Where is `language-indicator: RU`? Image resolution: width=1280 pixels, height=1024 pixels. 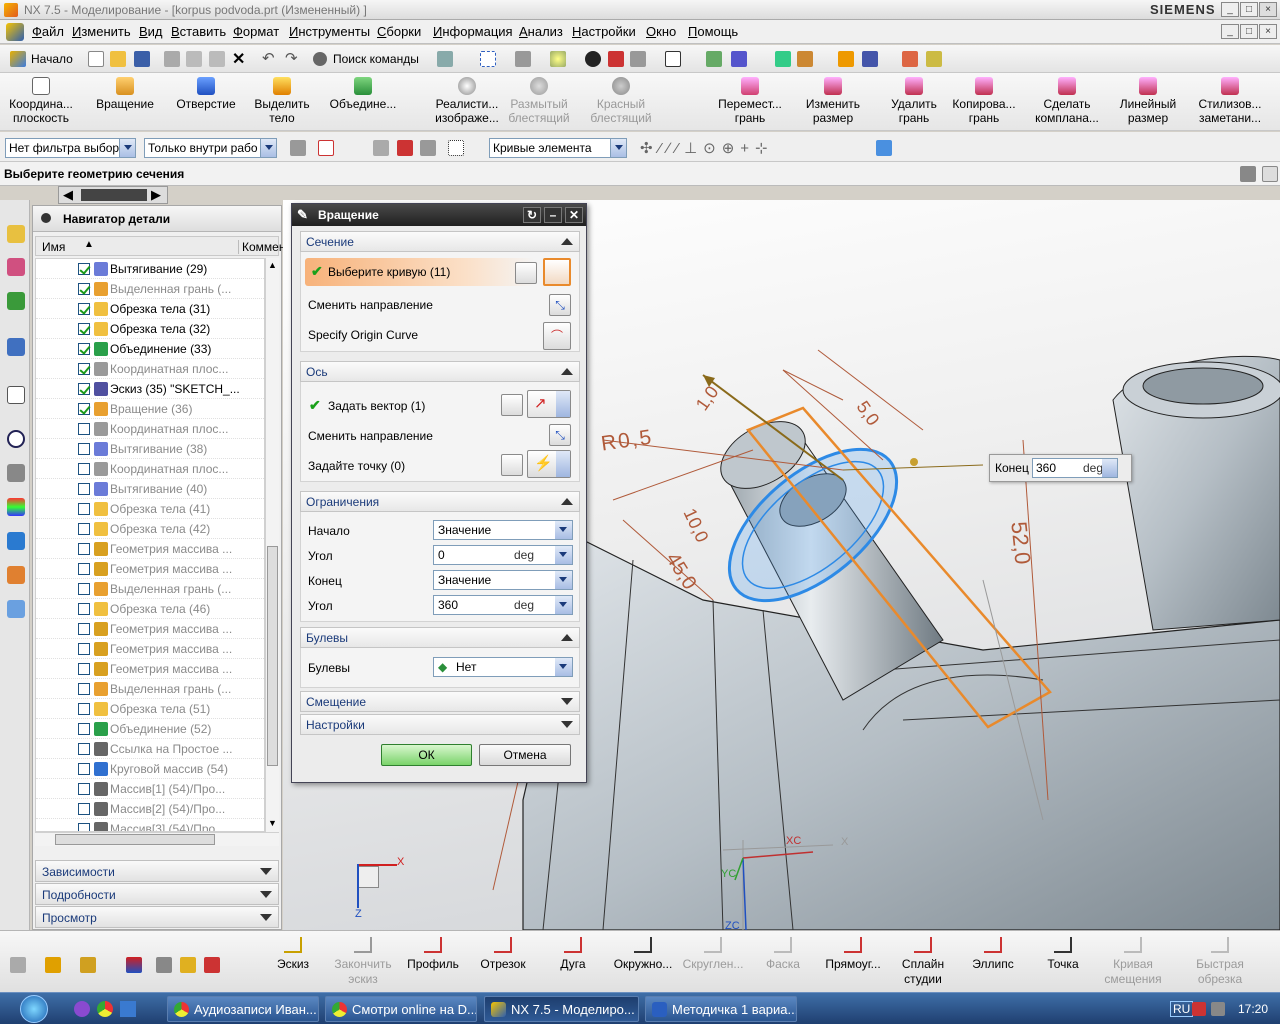
language-indicator: RU is located at coordinates (1182, 1009).